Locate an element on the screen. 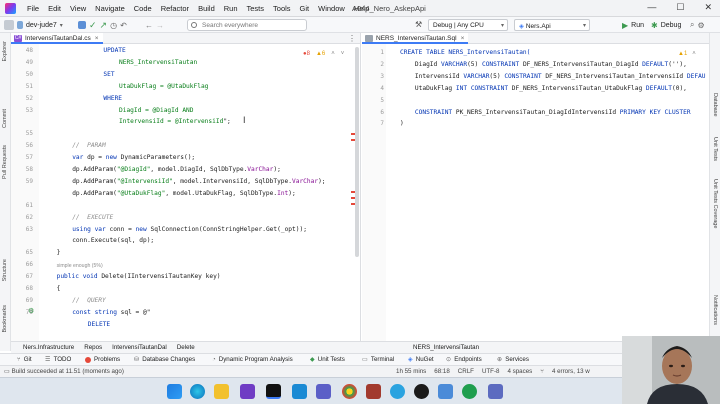 This screenshot has width=720, height=404. tool-unit-tests: ◆ Unit Tests is located at coordinates (327, 359).